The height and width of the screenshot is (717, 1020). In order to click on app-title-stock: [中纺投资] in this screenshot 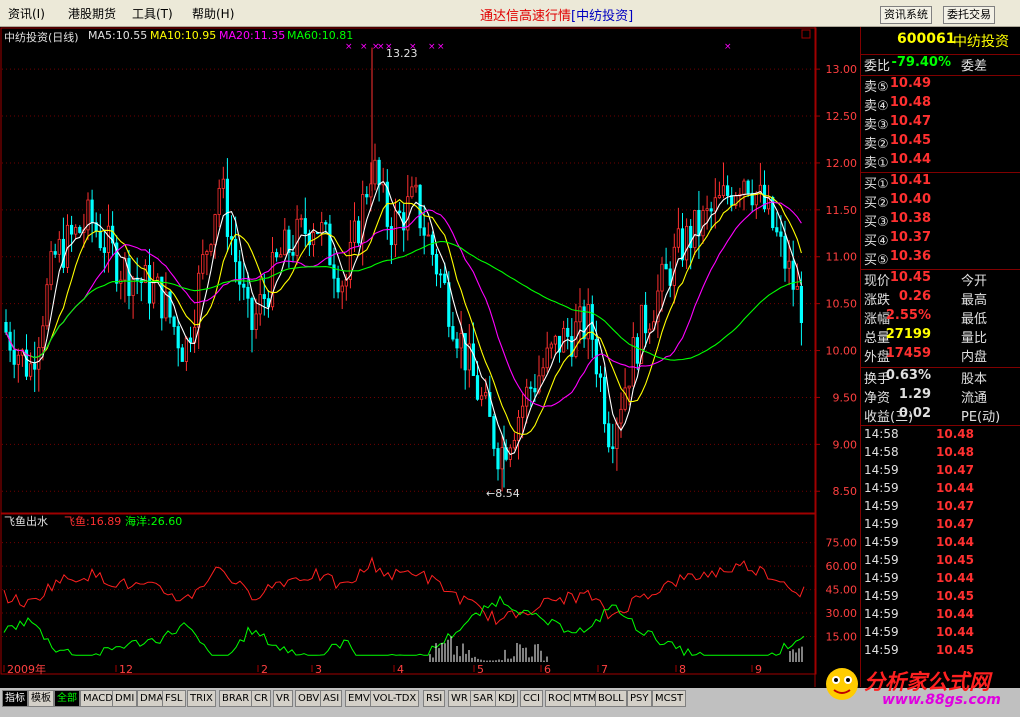, I will do `click(602, 16)`.